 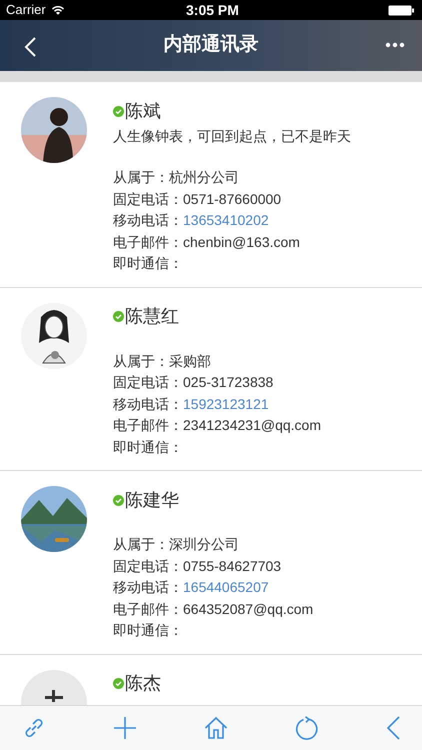 I want to click on battery-icon, so click(x=401, y=10).